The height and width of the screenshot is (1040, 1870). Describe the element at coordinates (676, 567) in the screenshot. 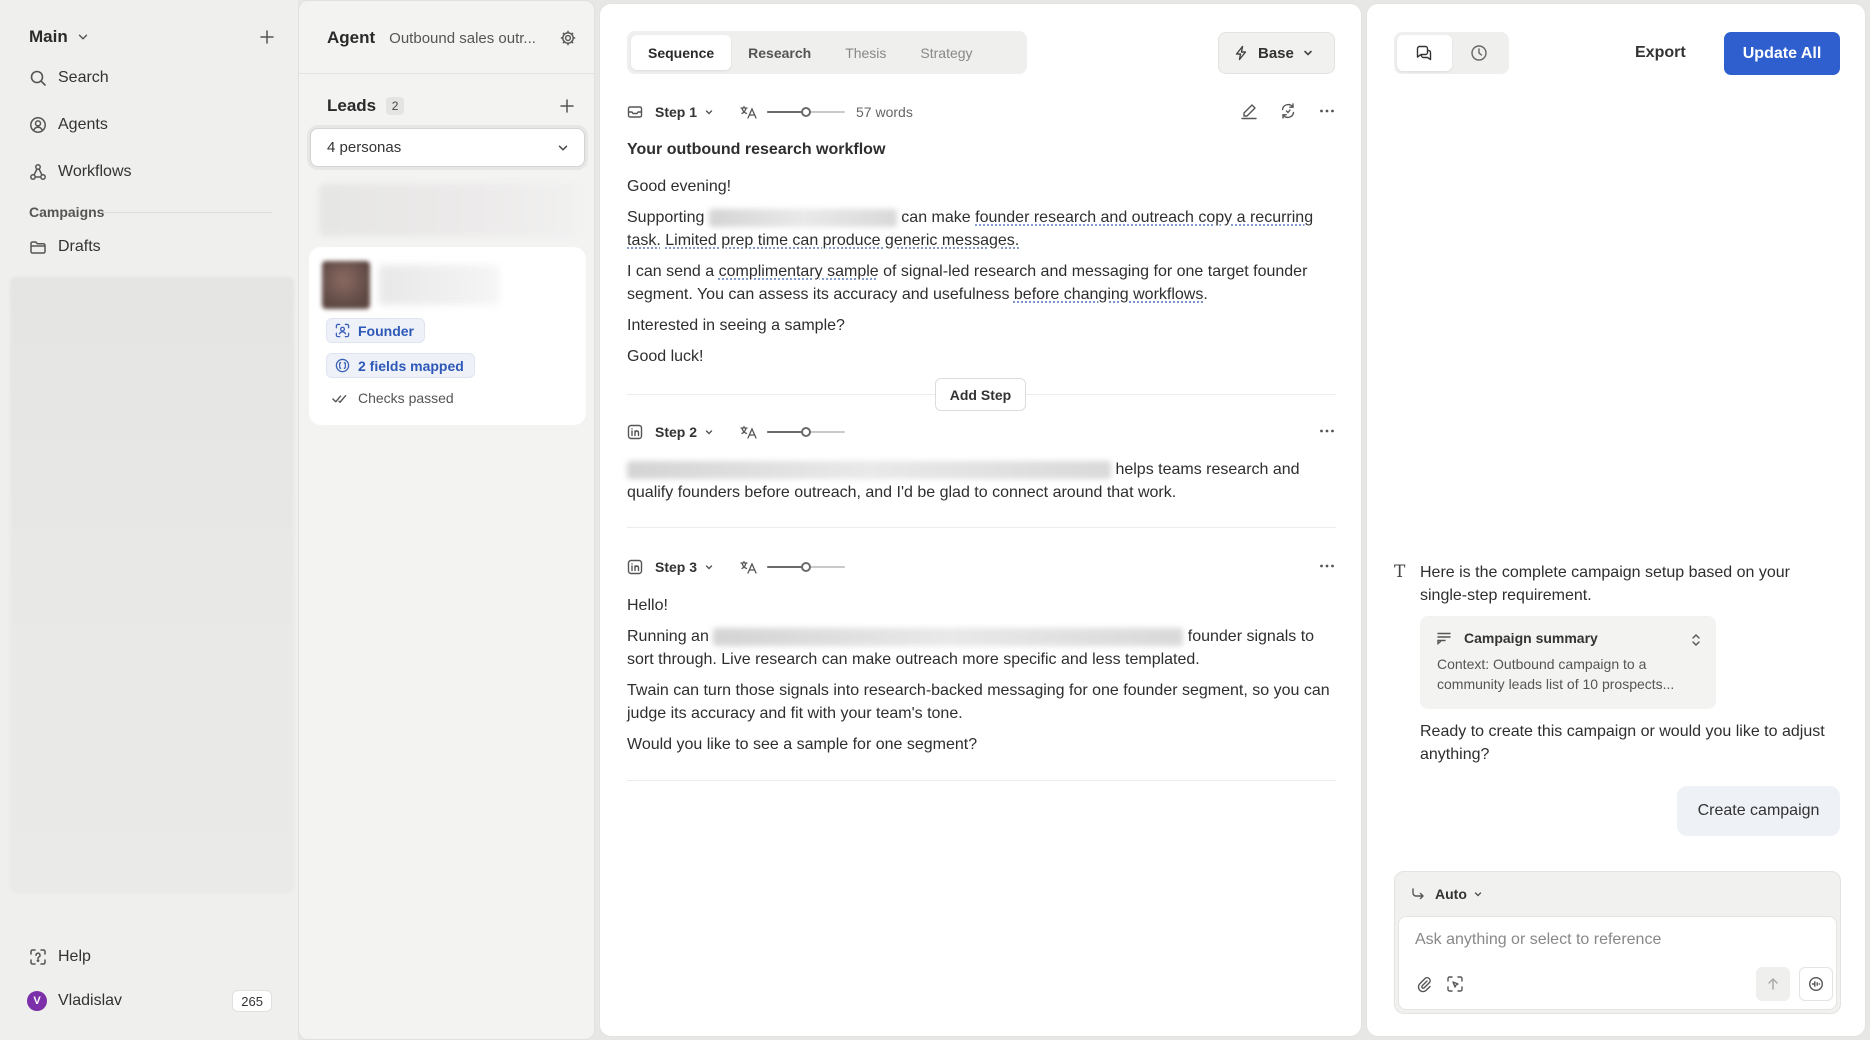

I see `step-label: Step 3` at that location.